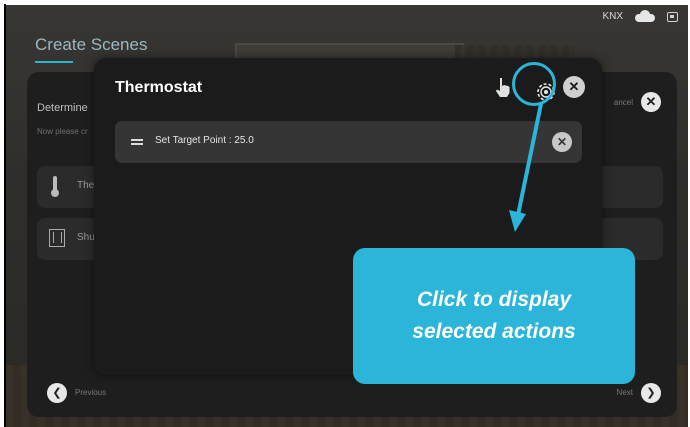 The width and height of the screenshot is (690, 427). Describe the element at coordinates (562, 142) in the screenshot. I see `remove-action-button: ✕` at that location.